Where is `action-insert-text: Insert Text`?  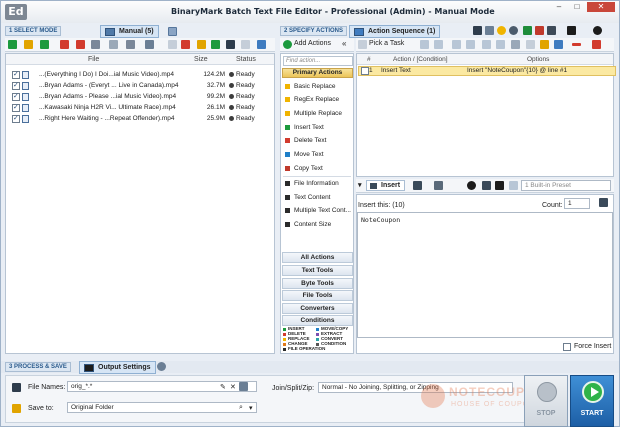 action-insert-text: Insert Text is located at coordinates (304, 127).